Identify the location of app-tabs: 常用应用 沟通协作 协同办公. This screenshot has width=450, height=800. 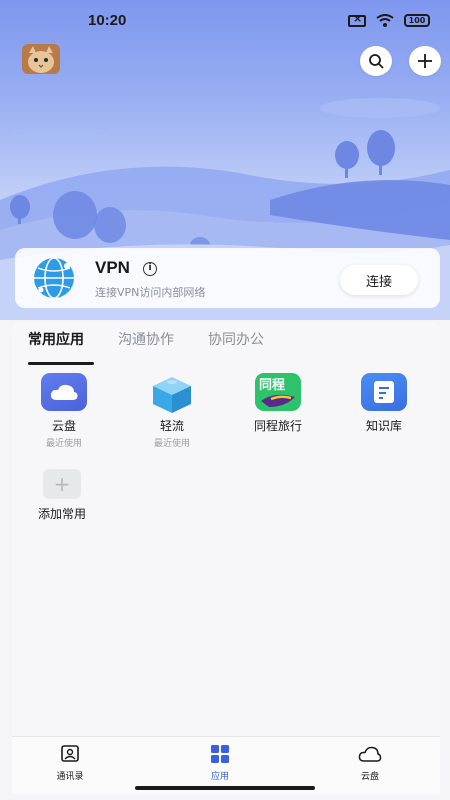
(163, 347).